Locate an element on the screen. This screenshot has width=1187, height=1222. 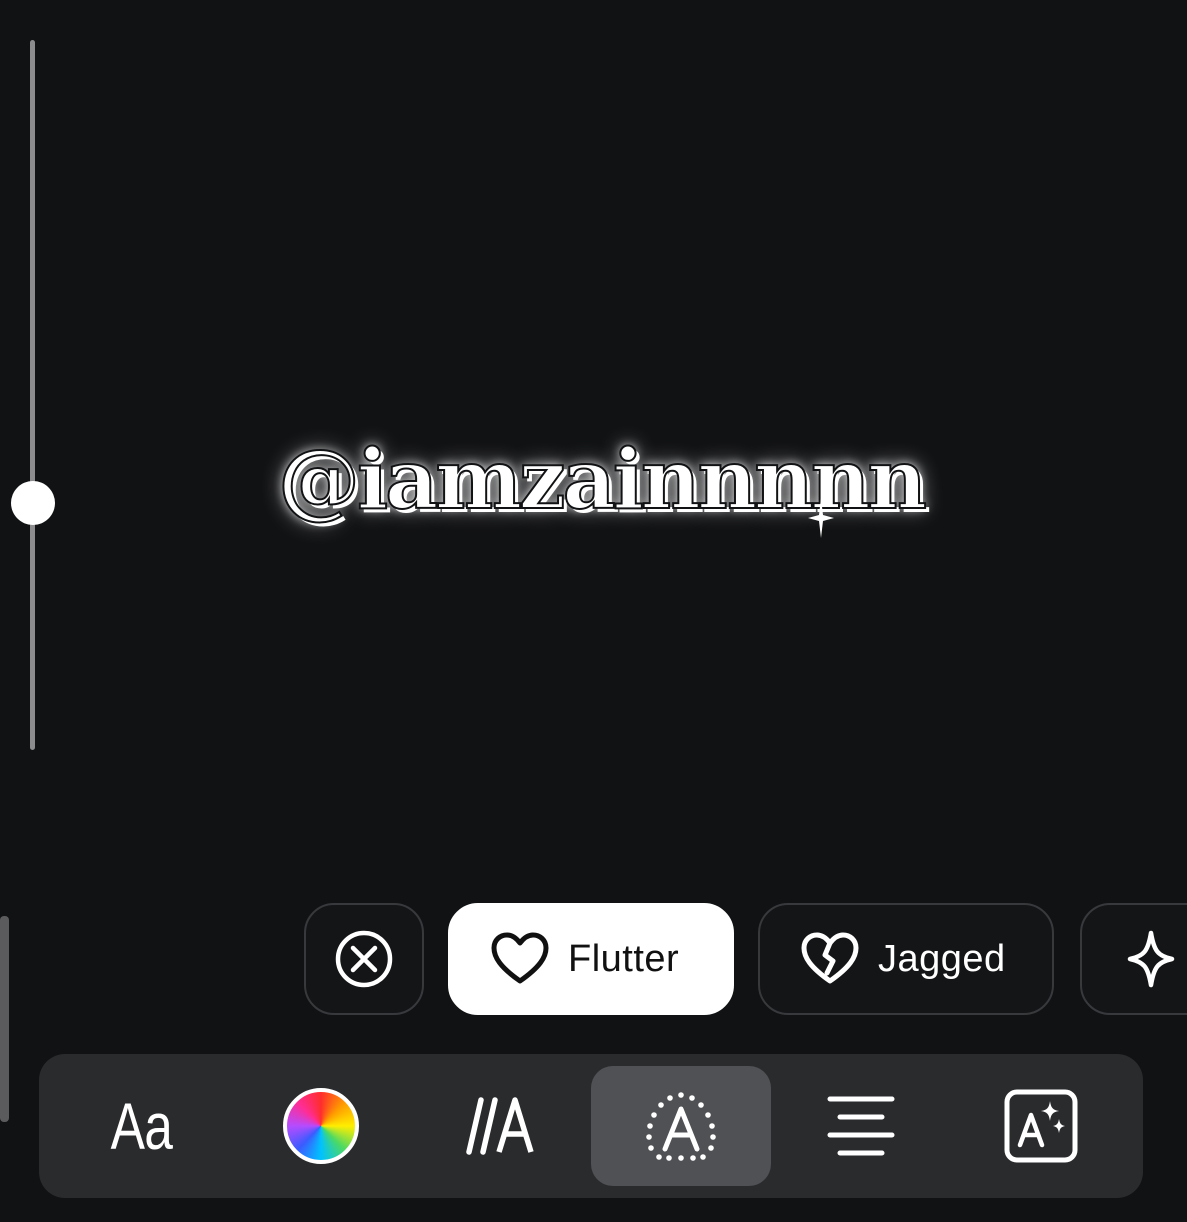
color-wheel-icon is located at coordinates (321, 1126).